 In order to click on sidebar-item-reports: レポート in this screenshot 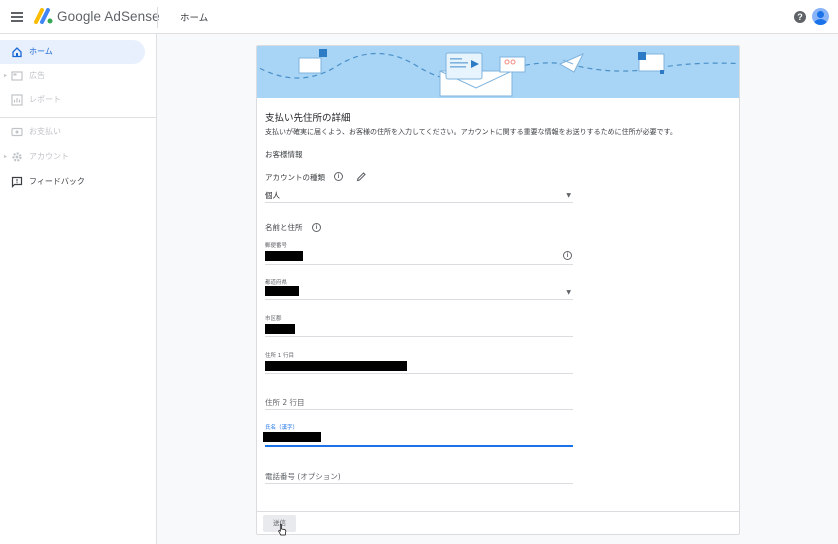, I will do `click(72, 100)`.